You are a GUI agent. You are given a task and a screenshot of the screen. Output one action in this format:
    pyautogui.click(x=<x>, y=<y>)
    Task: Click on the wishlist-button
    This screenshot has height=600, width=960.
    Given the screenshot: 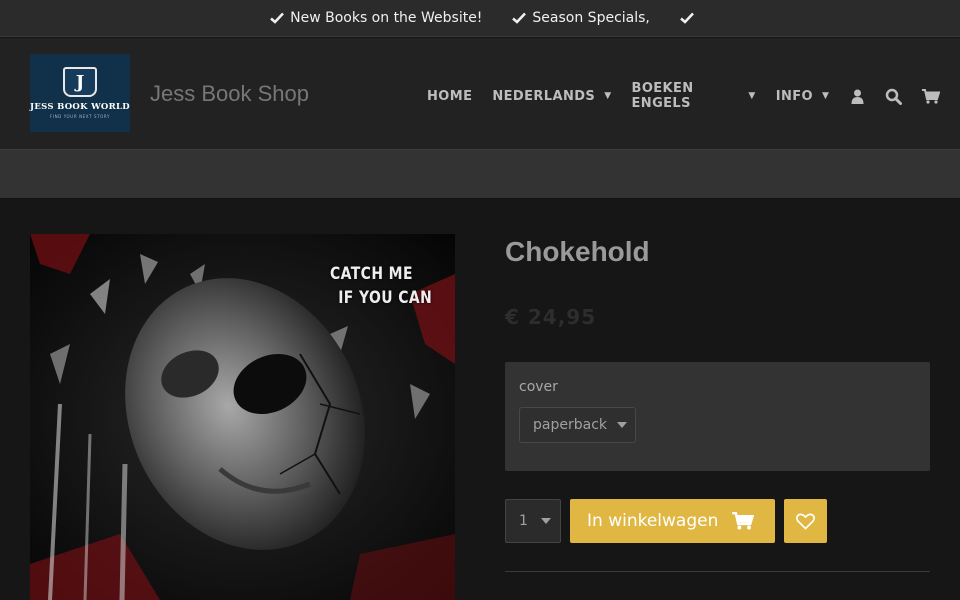 What is the action you would take?
    pyautogui.click(x=805, y=521)
    